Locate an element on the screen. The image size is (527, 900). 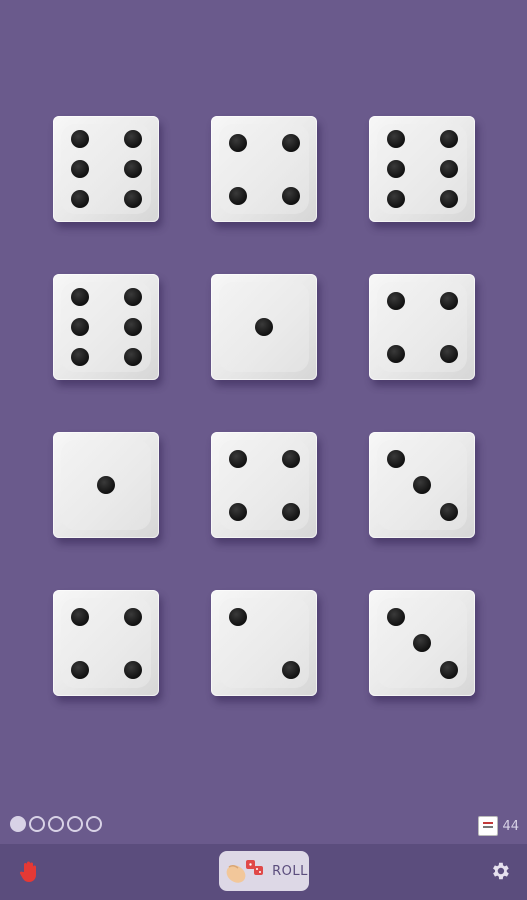
roll-counter: 44 is located at coordinates (498, 826).